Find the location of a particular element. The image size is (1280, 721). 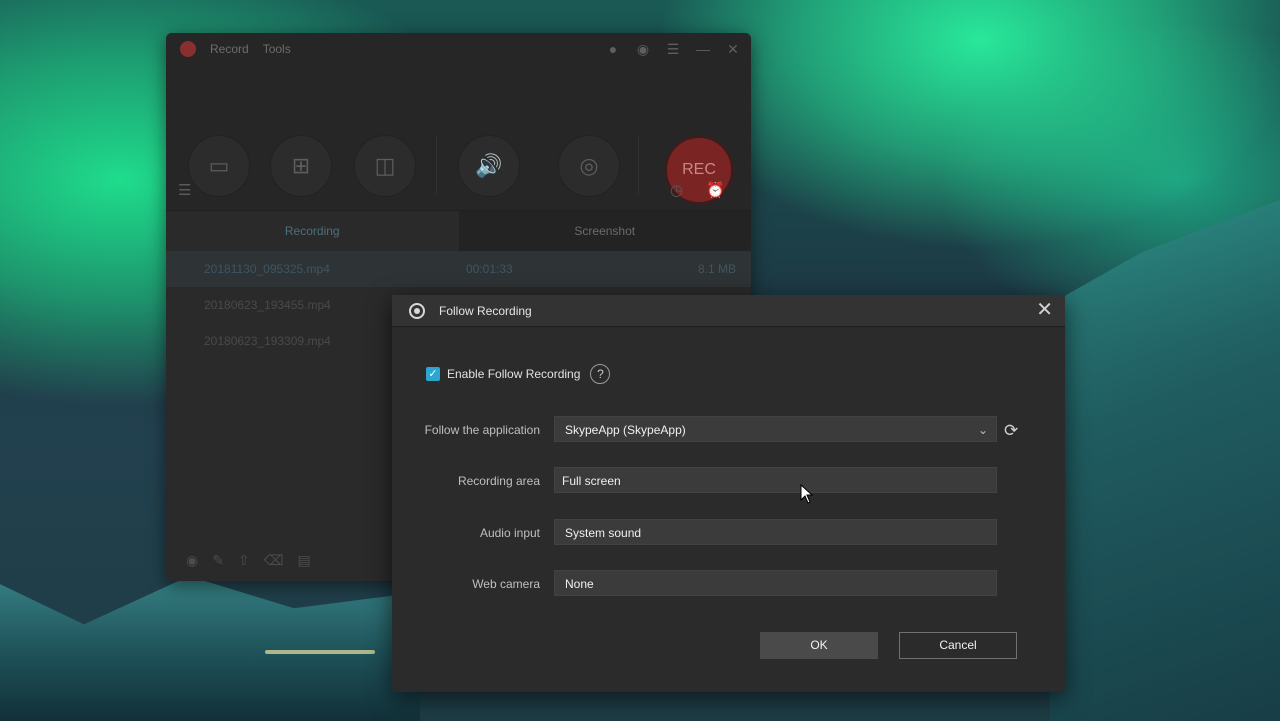

webcam-icon: ◎ is located at coordinates (589, 165).